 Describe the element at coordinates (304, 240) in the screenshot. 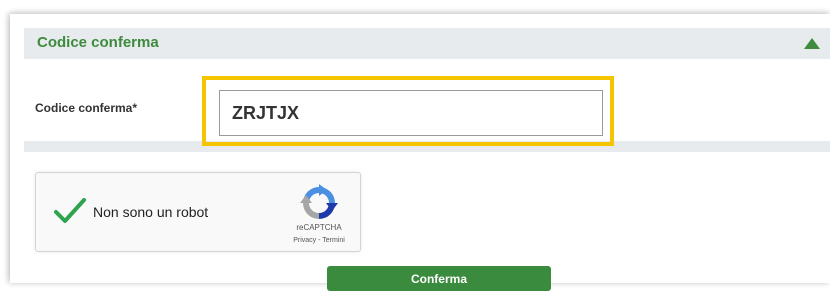

I see `recaptcha-privacy-link: Privacy` at that location.